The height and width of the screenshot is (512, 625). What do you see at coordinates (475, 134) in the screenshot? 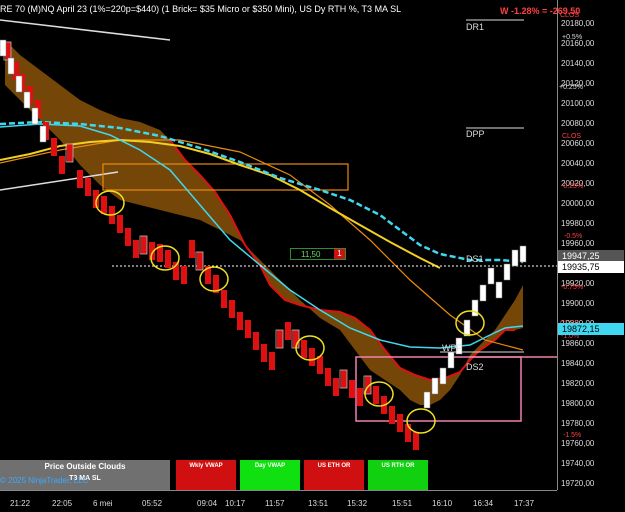
I see `pivot-dpp-label: DPP` at bounding box center [475, 134].